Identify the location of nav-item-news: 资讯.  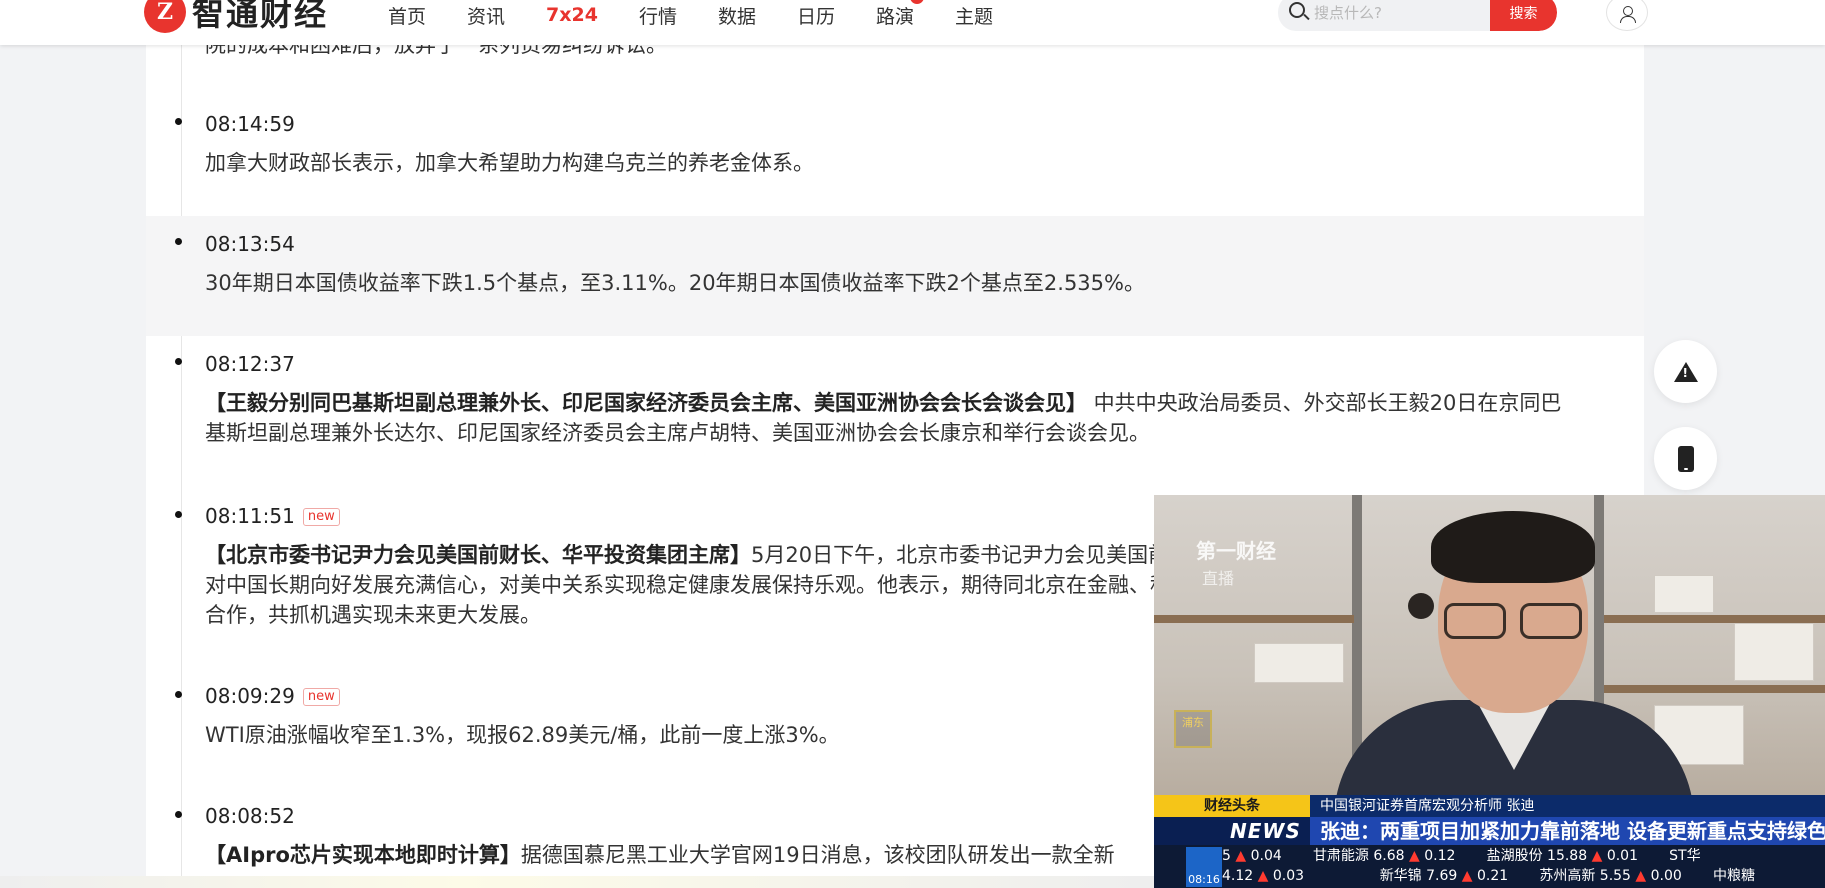
(486, 15).